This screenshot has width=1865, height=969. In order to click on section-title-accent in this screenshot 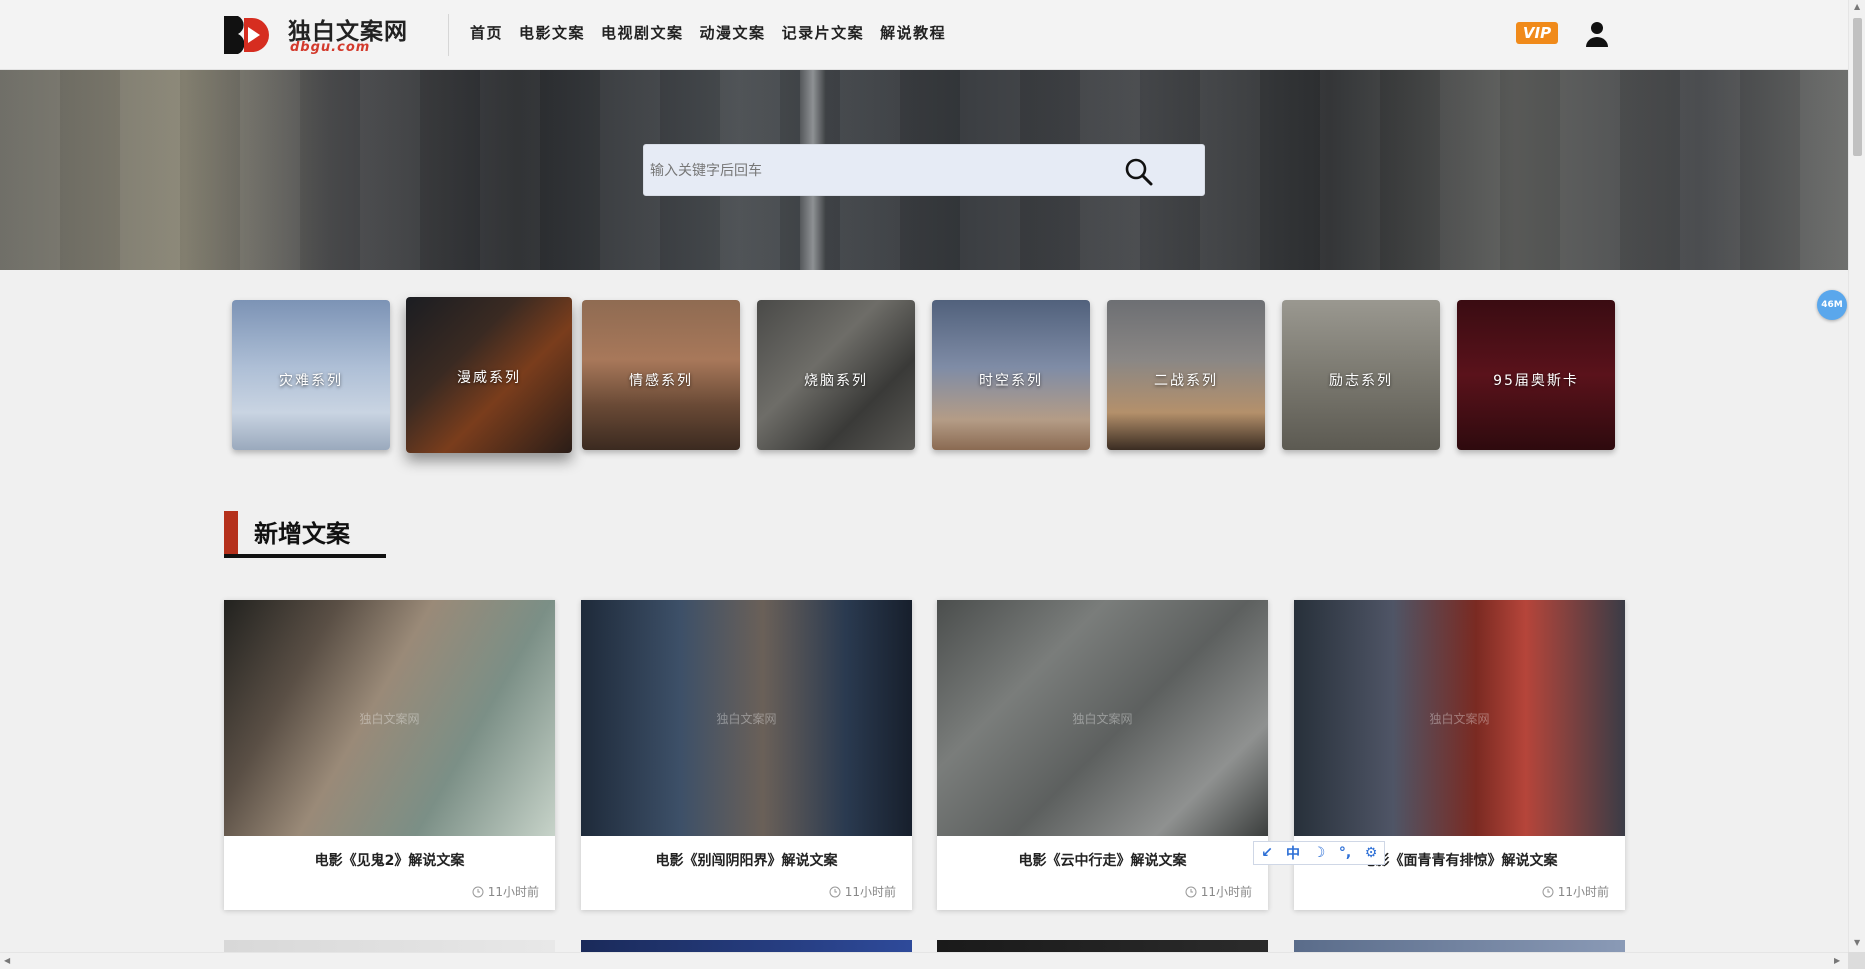, I will do `click(231, 534)`.